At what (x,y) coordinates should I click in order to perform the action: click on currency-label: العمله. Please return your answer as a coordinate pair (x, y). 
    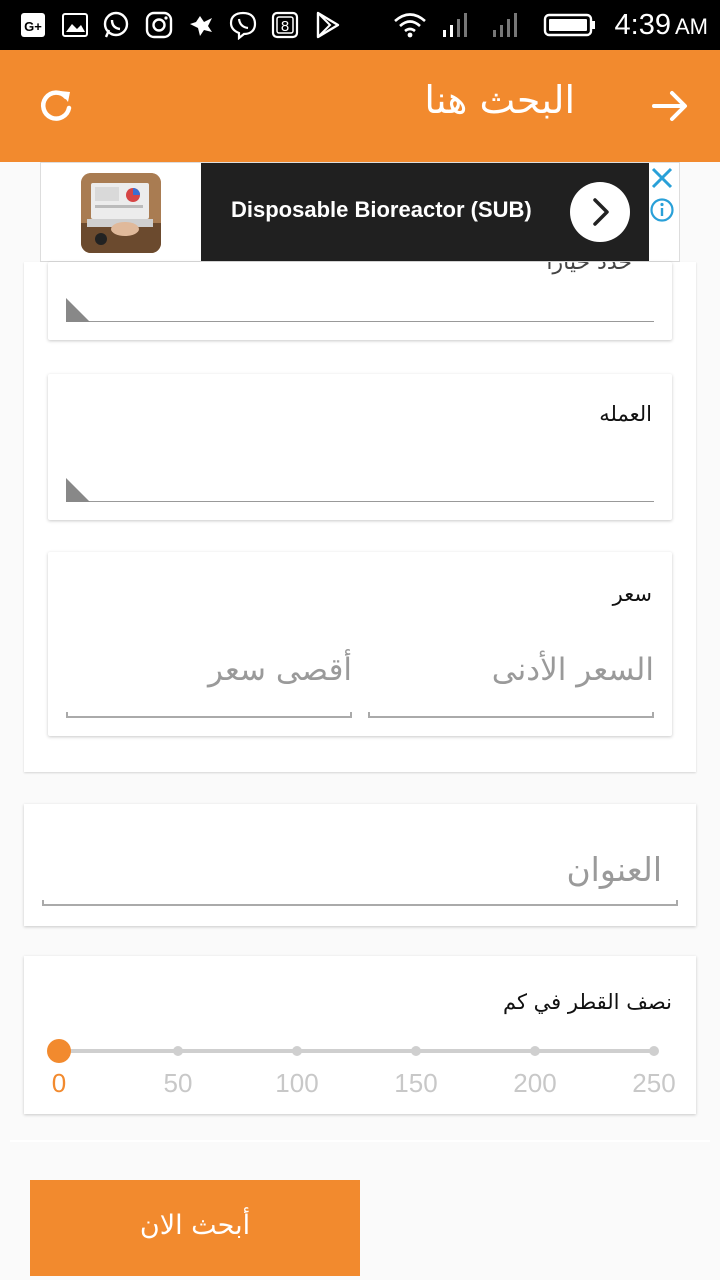
    Looking at the image, I should click on (625, 414).